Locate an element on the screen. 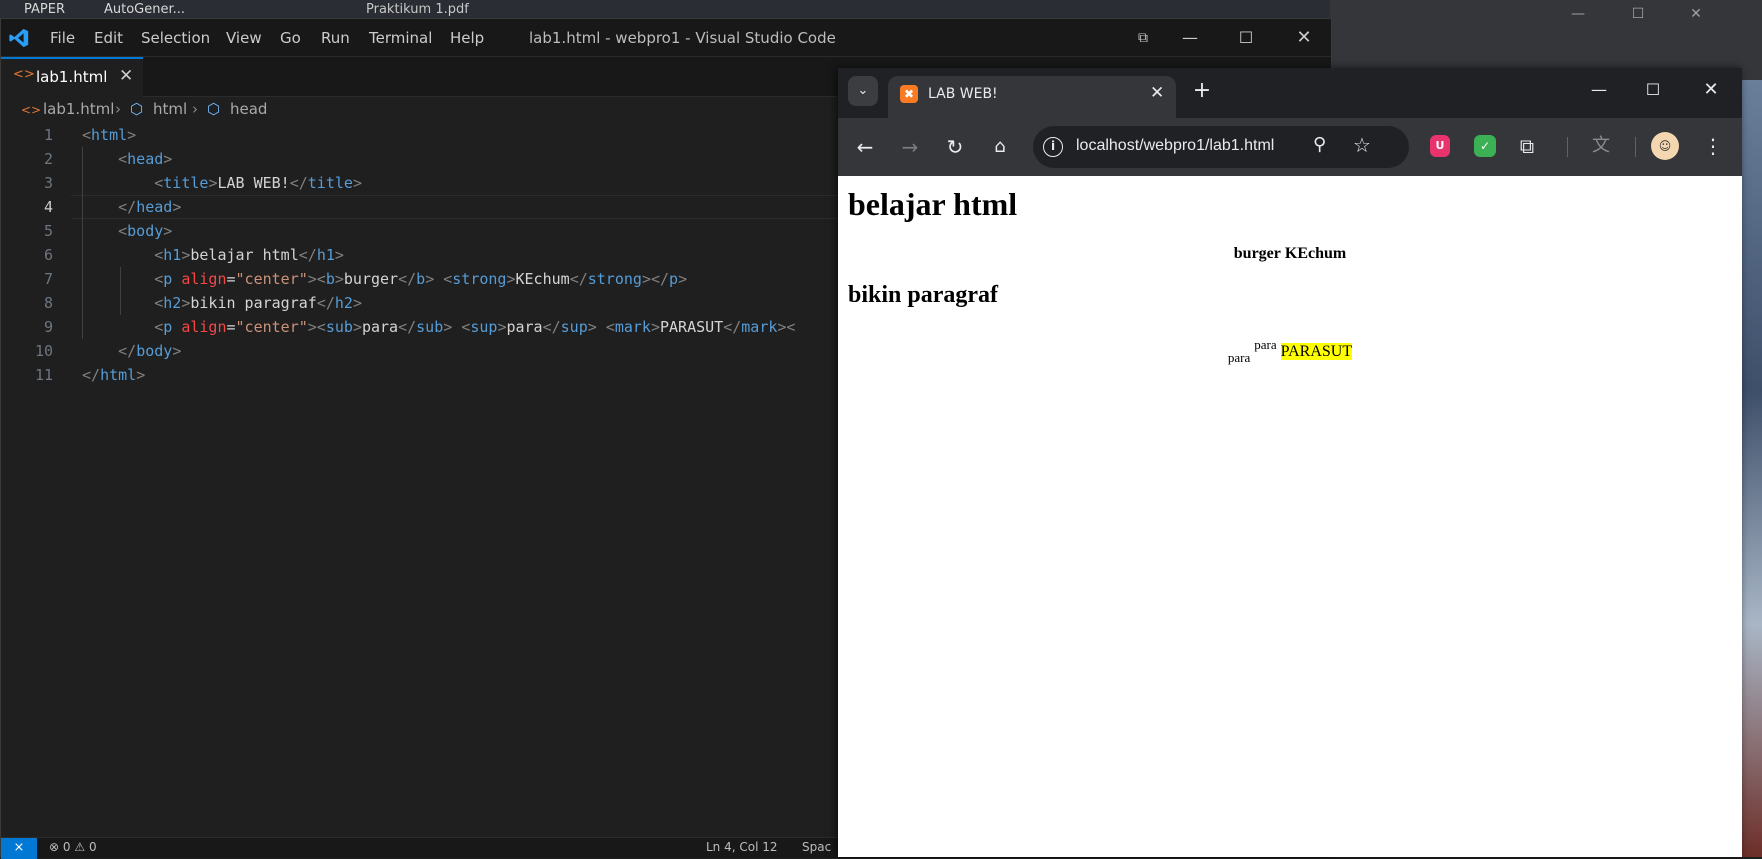 This screenshot has height=859, width=1762. page-paragraph-1: burger KEchum is located at coordinates (1290, 254).